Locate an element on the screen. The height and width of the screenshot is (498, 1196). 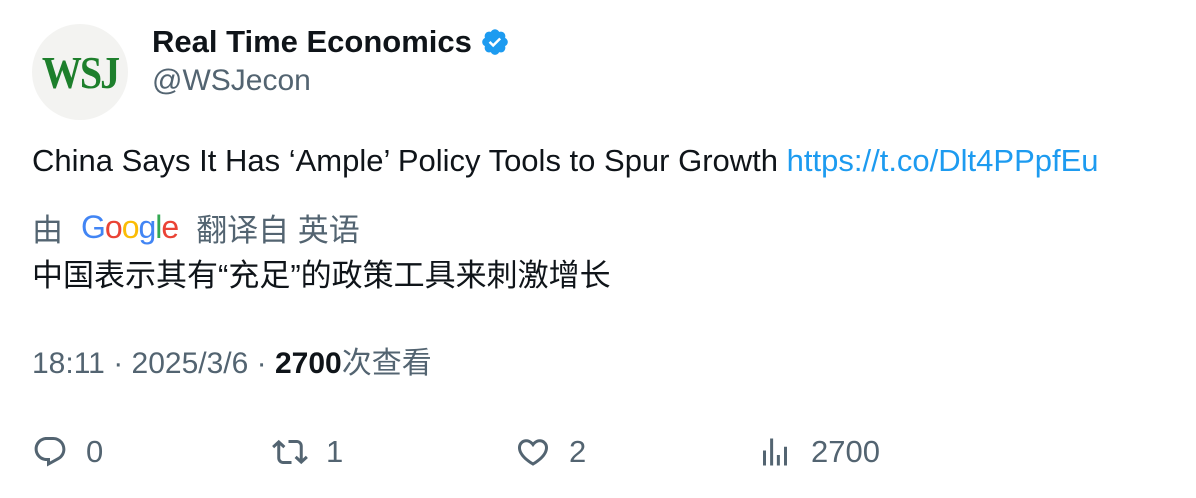
author-name-row: Real Time Economics is located at coordinates (331, 42).